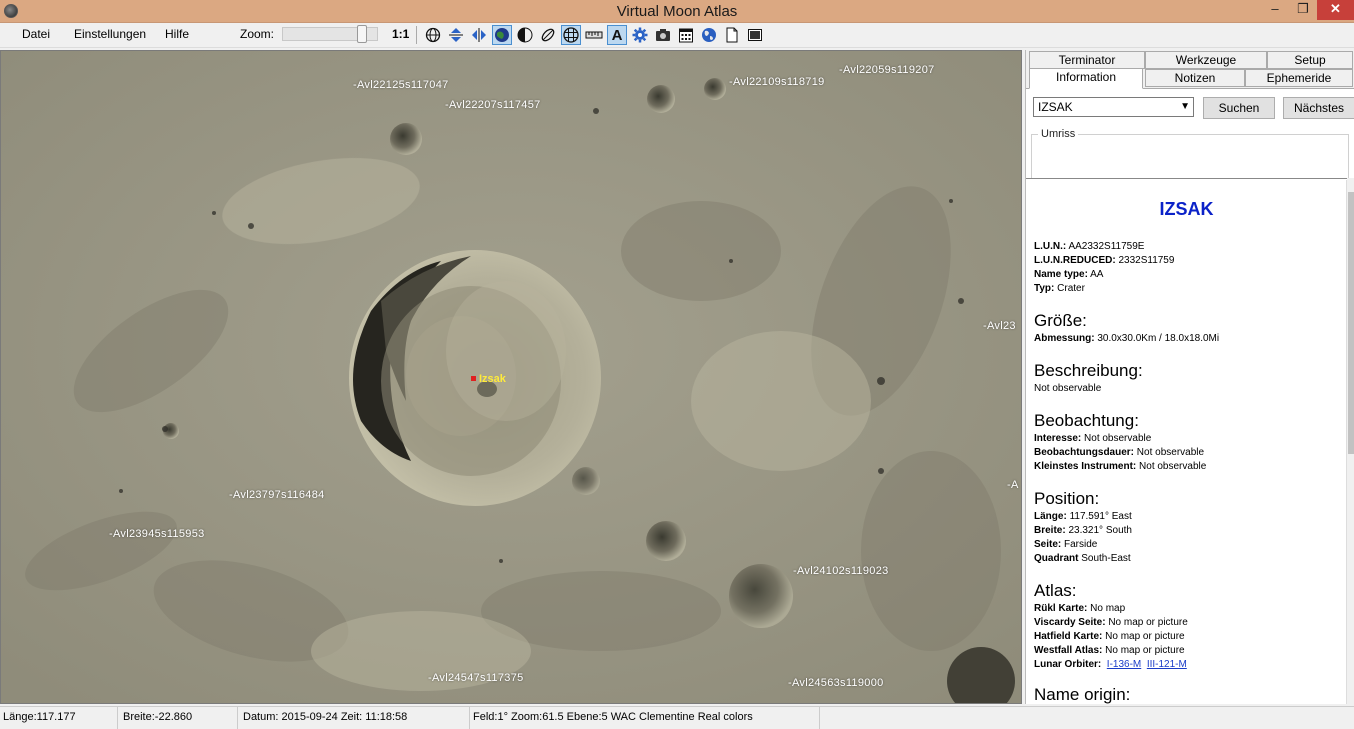 The image size is (1354, 729). Describe the element at coordinates (1351, 323) in the screenshot. I see `scrollbar-thumb` at that location.